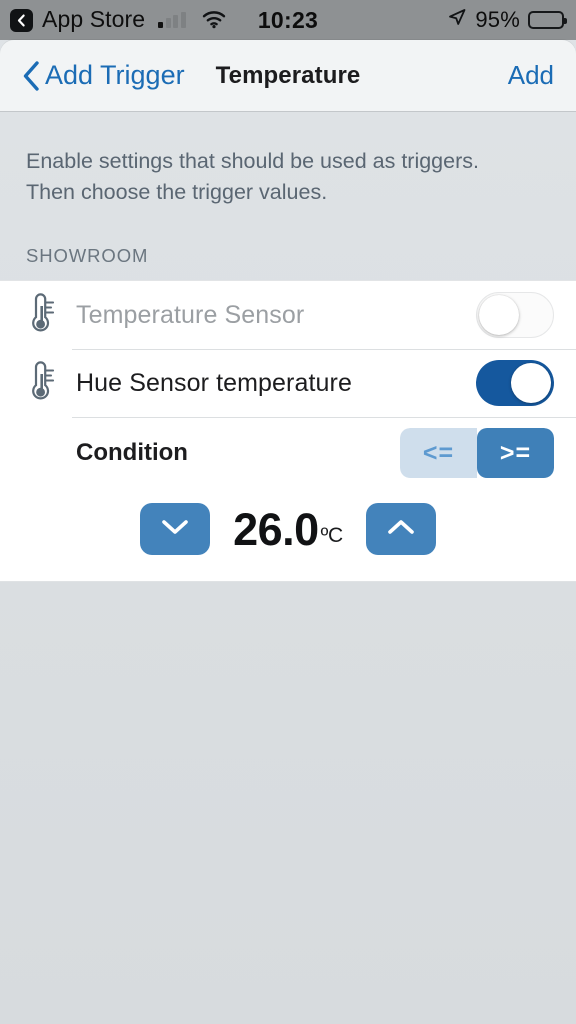 The height and width of the screenshot is (1024, 576). I want to click on row-label-temperature-sensor: Temperature Sensor, so click(190, 314).